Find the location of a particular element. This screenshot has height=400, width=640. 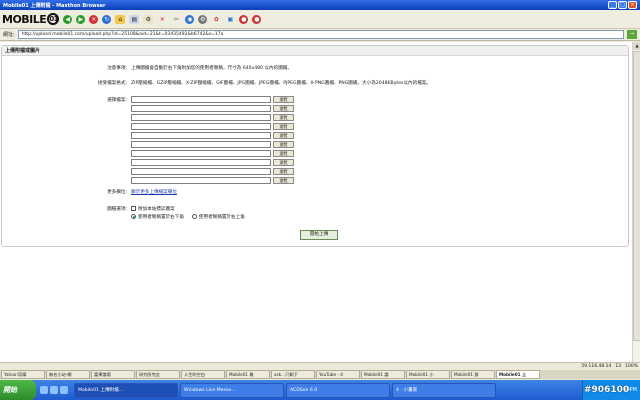

more-fields-link: 顯示更多上傳檔案欄位 is located at coordinates (154, 192).